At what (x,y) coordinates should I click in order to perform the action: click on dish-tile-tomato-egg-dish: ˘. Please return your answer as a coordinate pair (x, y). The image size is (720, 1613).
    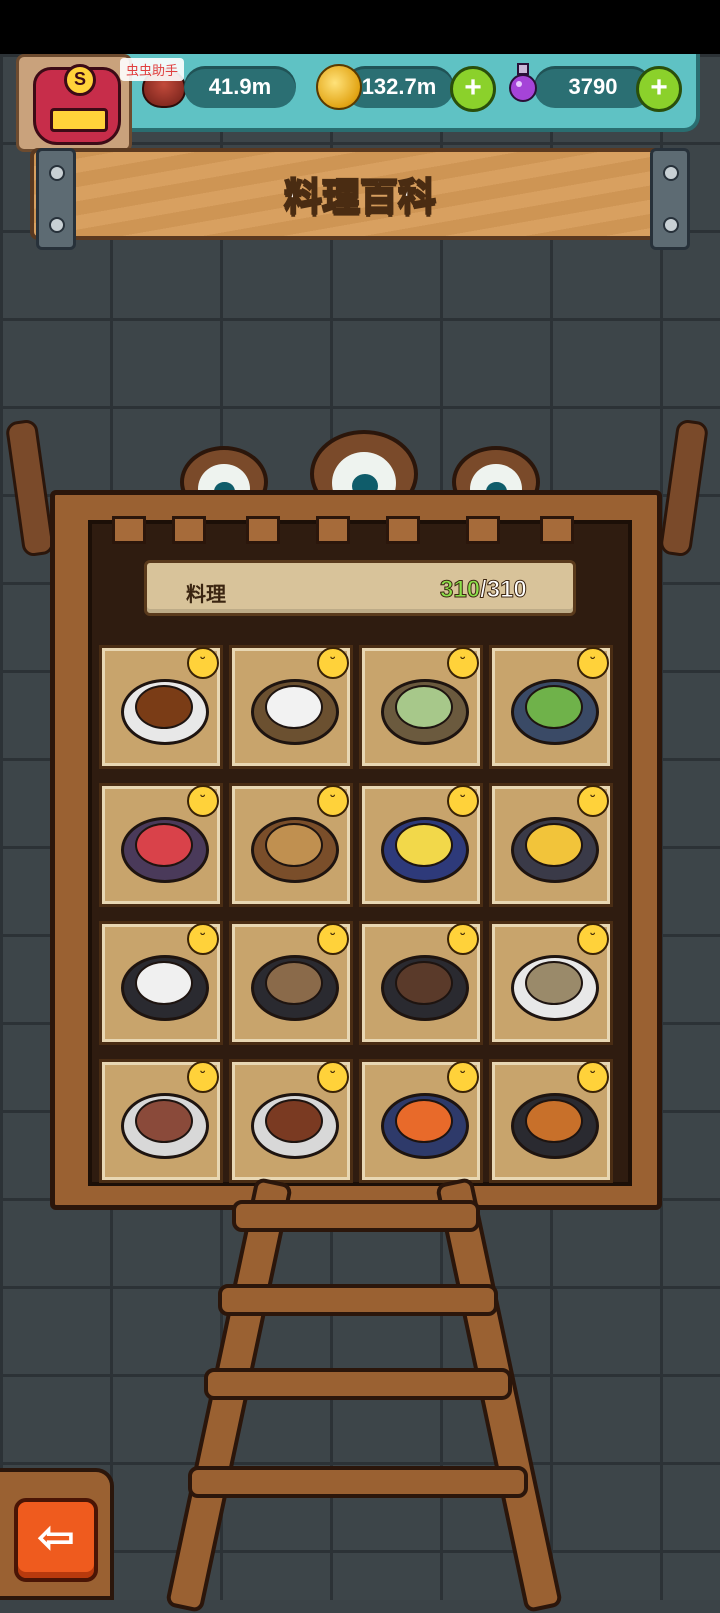
    Looking at the image, I should click on (551, 845).